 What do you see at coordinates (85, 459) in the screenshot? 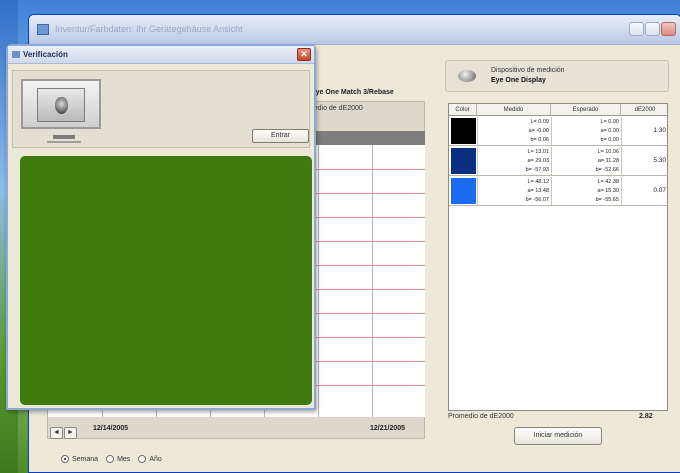
I see `range-option-label: Semana` at bounding box center [85, 459].